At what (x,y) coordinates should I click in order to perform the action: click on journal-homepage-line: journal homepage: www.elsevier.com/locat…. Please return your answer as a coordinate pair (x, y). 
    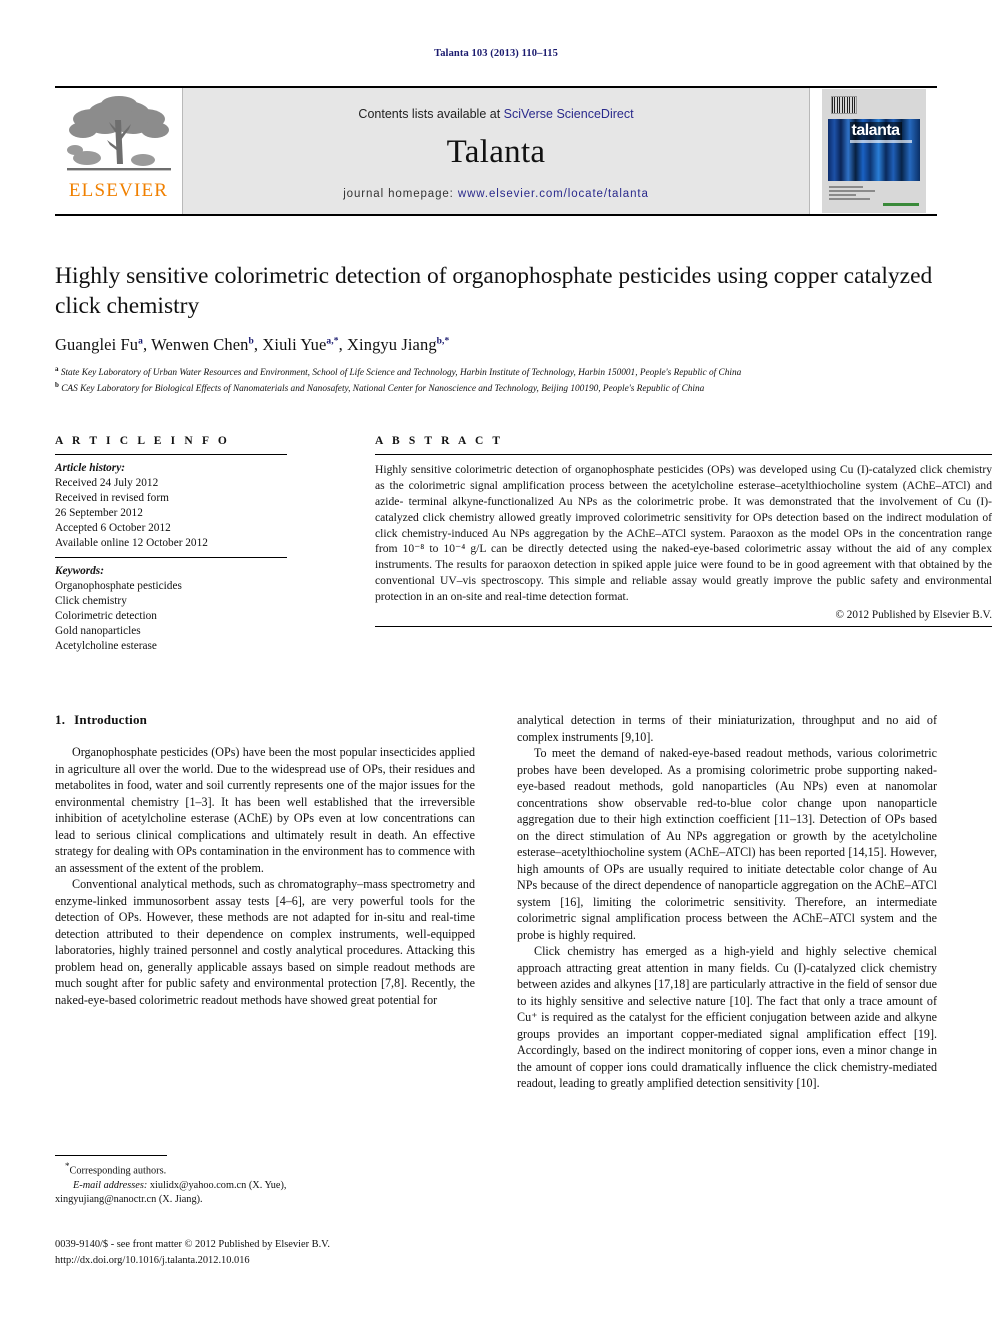
    Looking at the image, I should click on (496, 194).